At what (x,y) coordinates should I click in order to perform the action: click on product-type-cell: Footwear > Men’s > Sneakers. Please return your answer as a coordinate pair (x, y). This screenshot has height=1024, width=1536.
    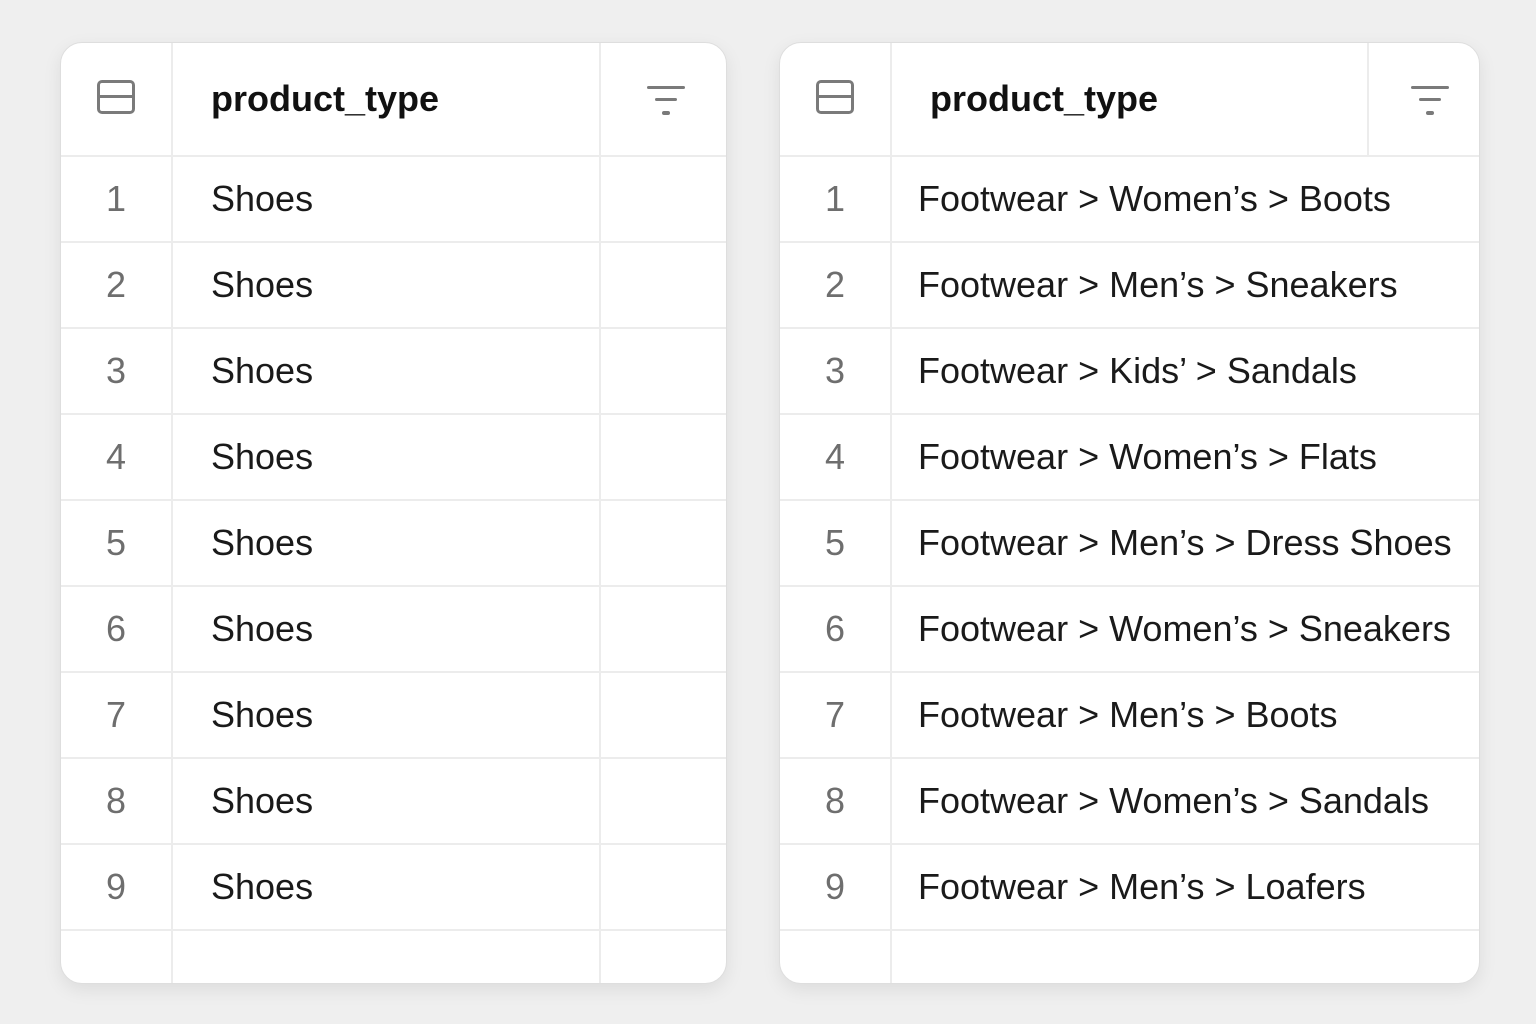
    Looking at the image, I should click on (1158, 285).